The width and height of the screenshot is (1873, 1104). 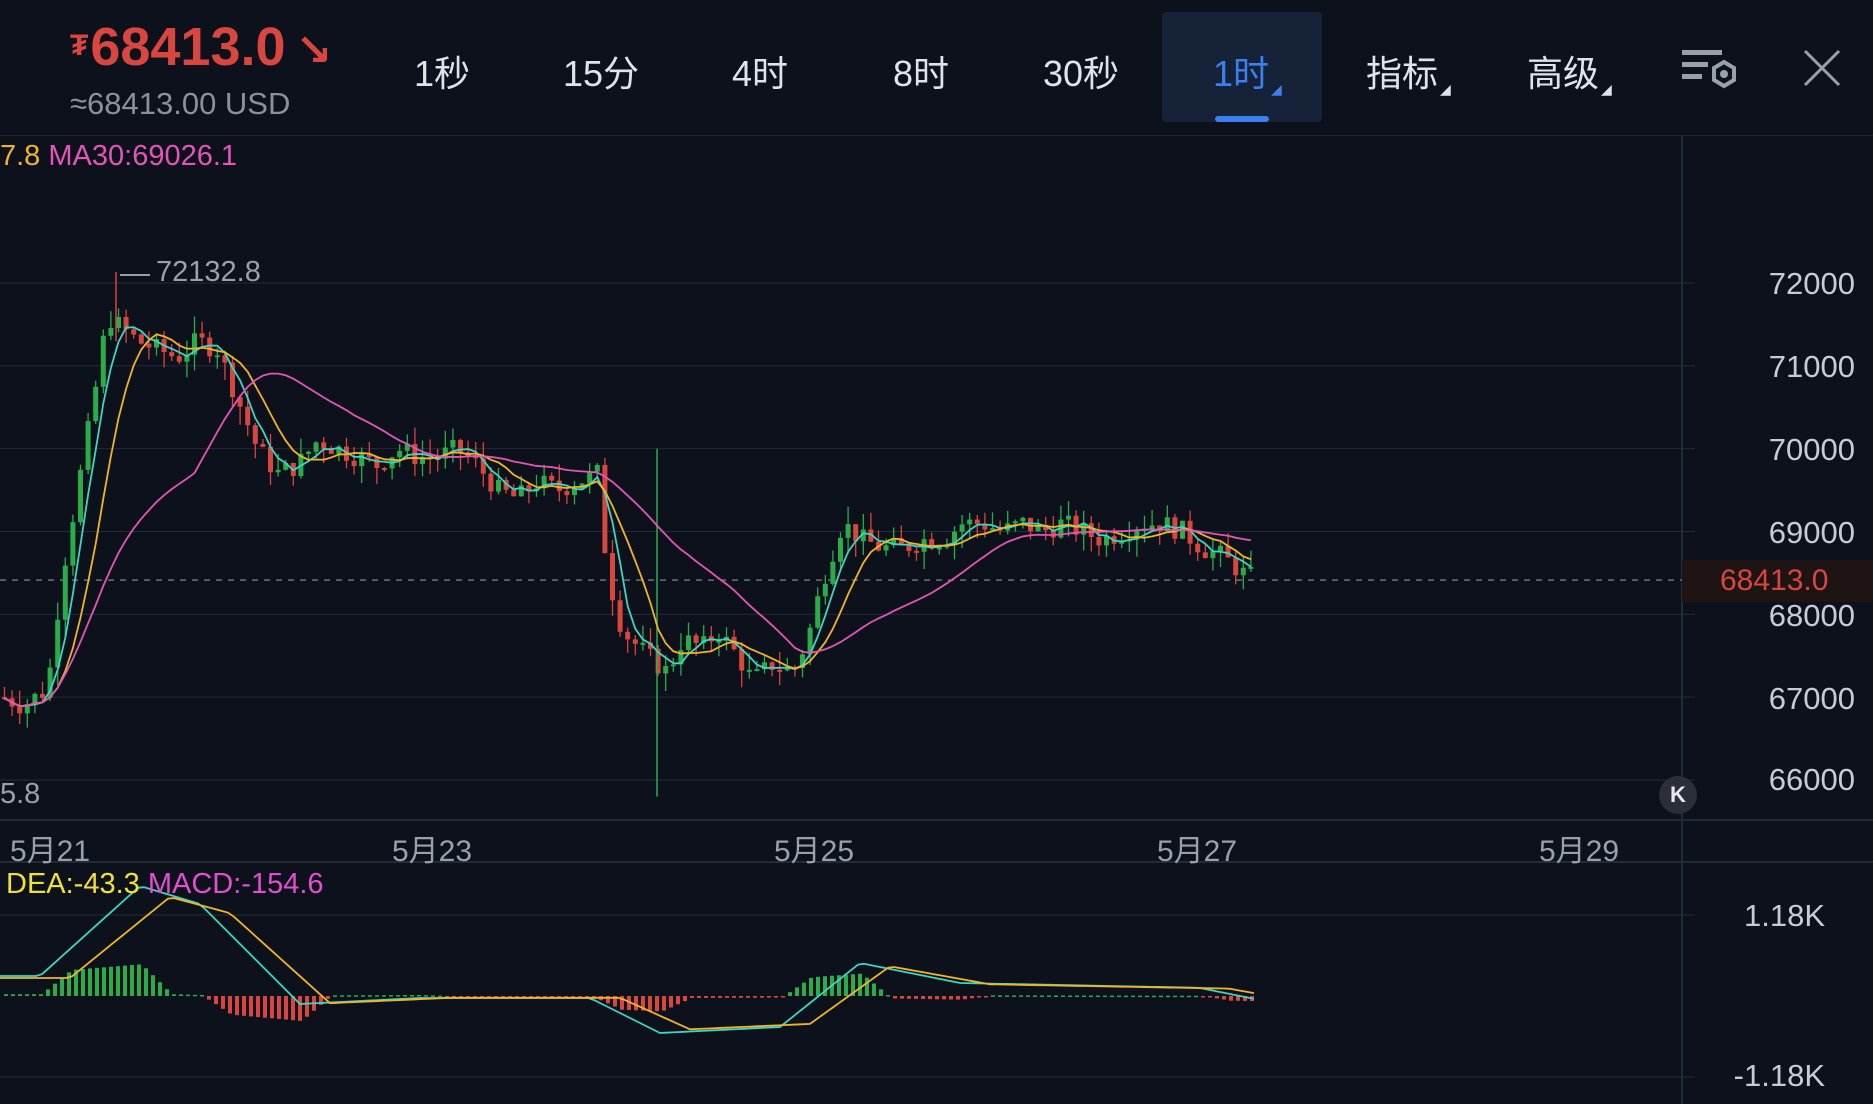 I want to click on high-marker-label: 72132.8, so click(x=208, y=272).